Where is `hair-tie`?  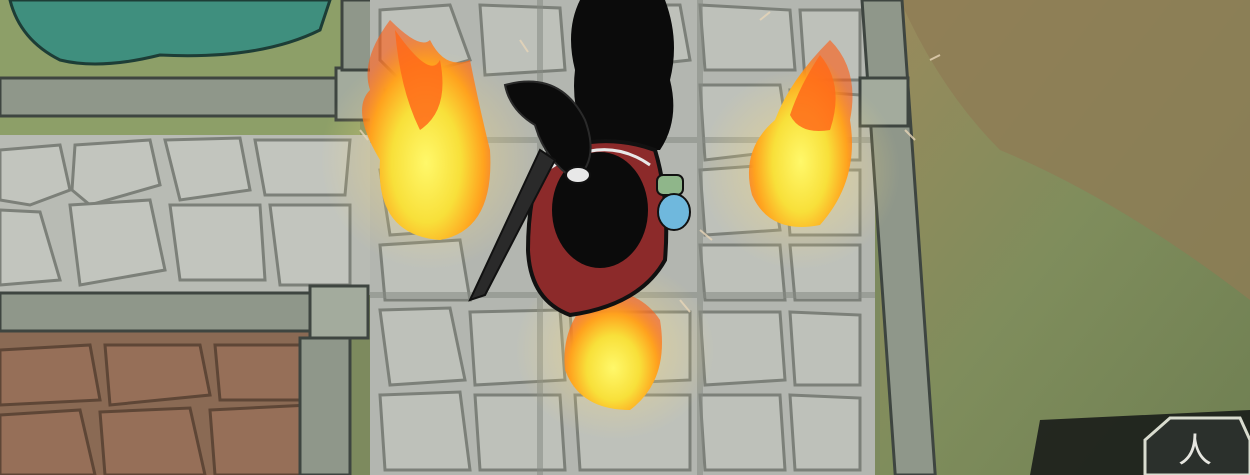
hair-tie is located at coordinates (578, 175).